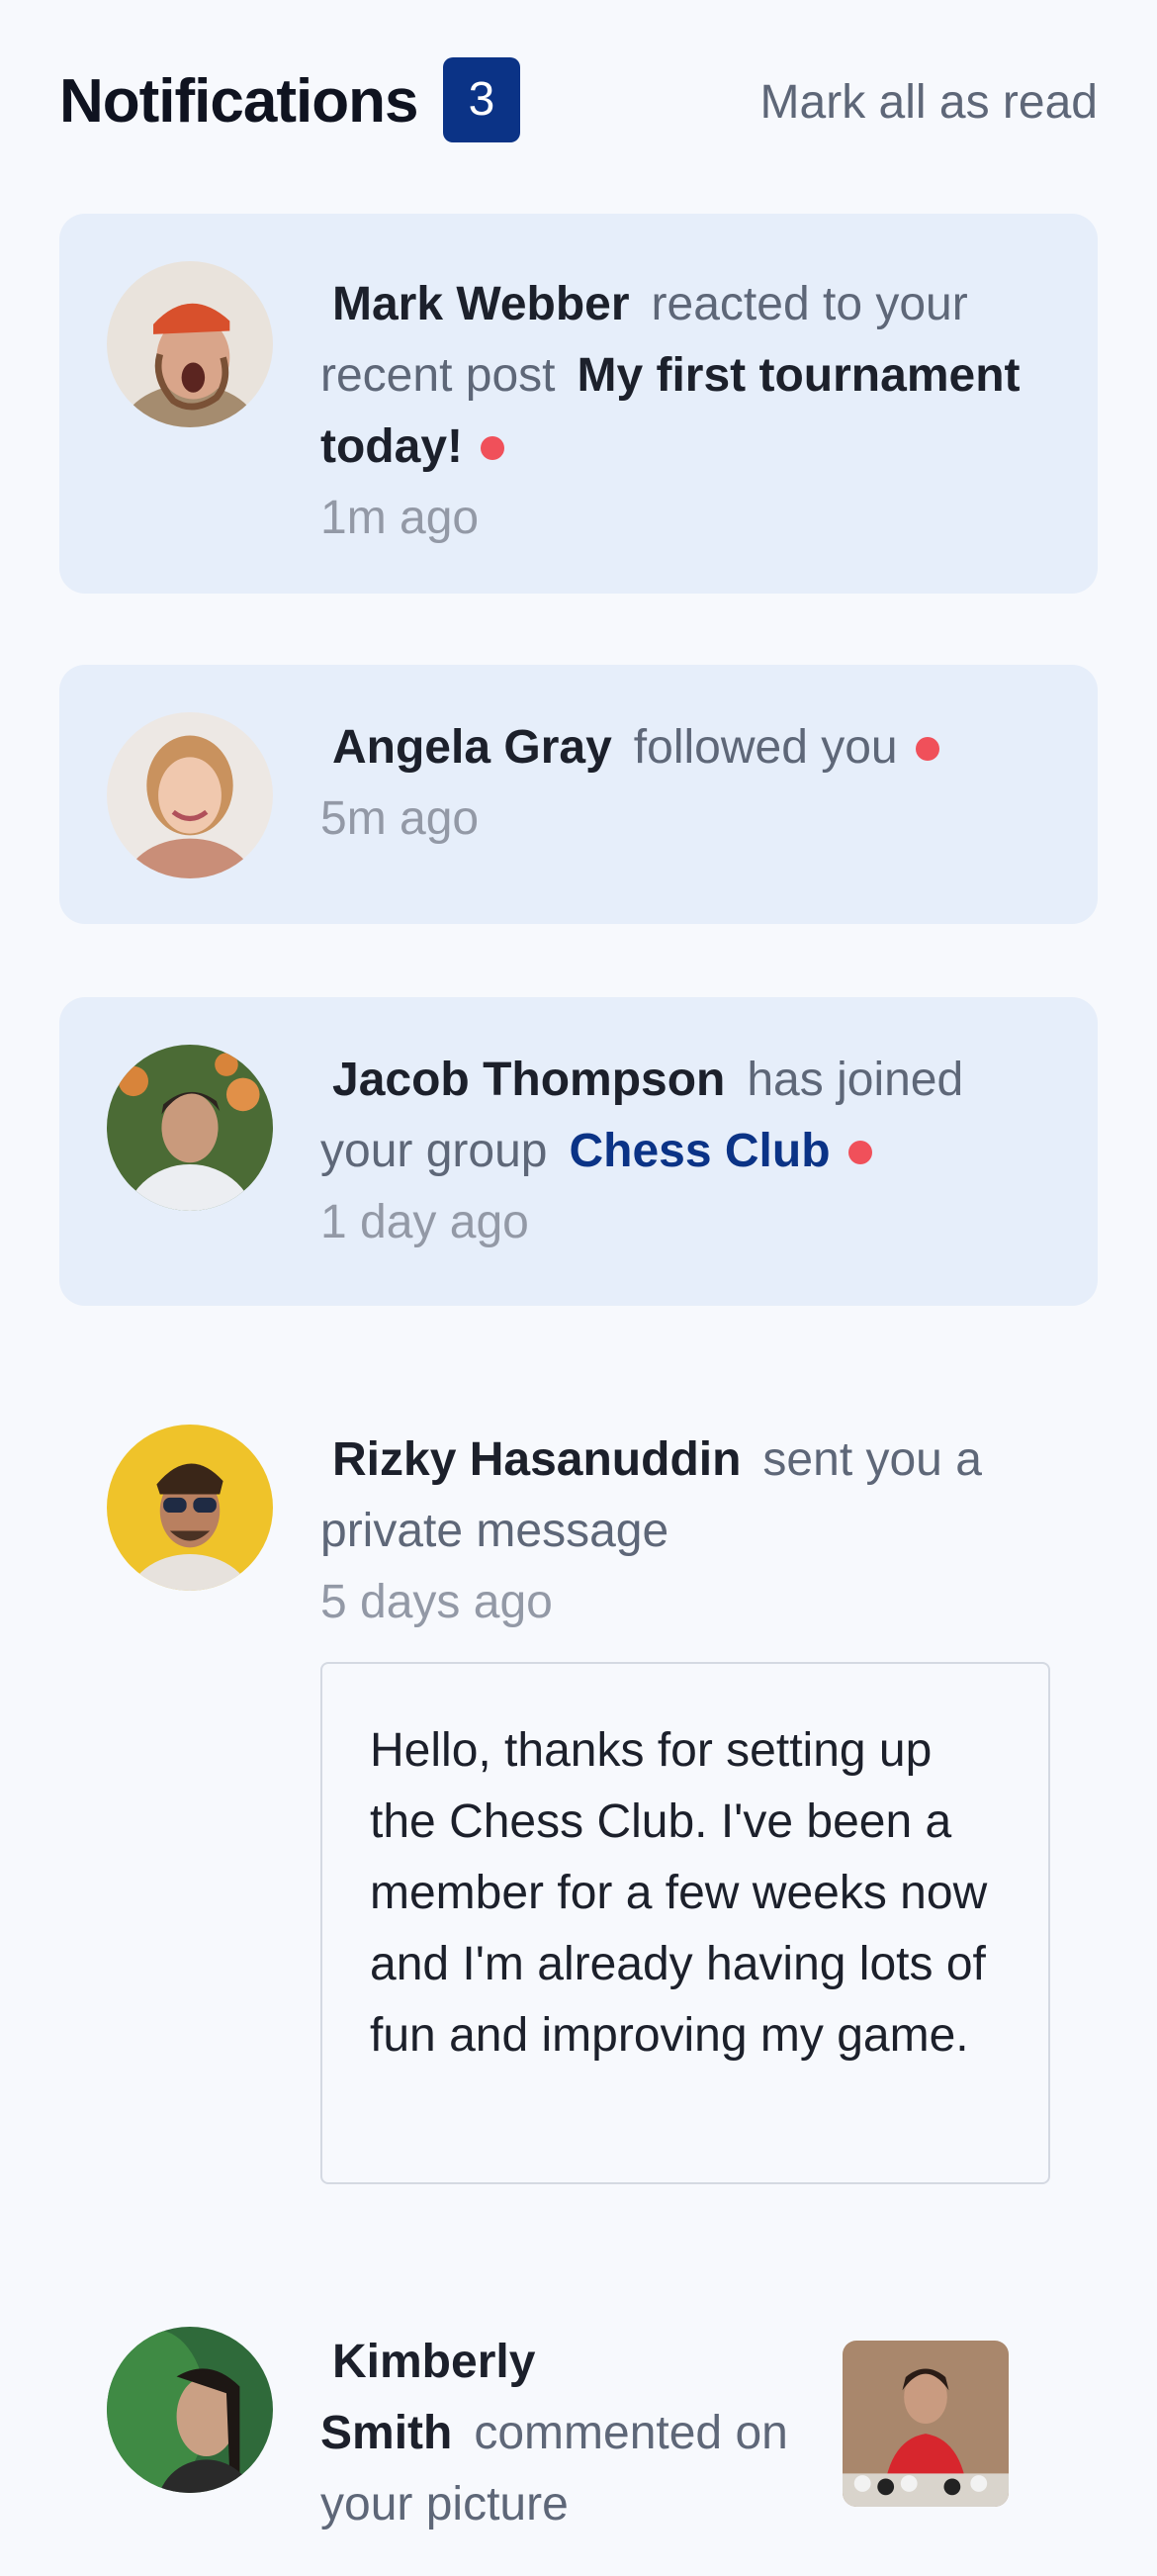  I want to click on notification-text: Angela Gray followed you 5m ago, so click(686, 783).